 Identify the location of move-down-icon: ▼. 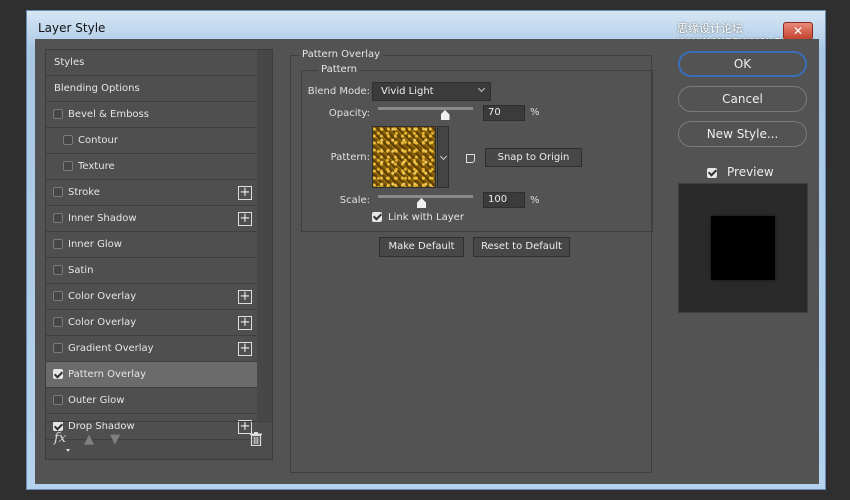
(115, 439).